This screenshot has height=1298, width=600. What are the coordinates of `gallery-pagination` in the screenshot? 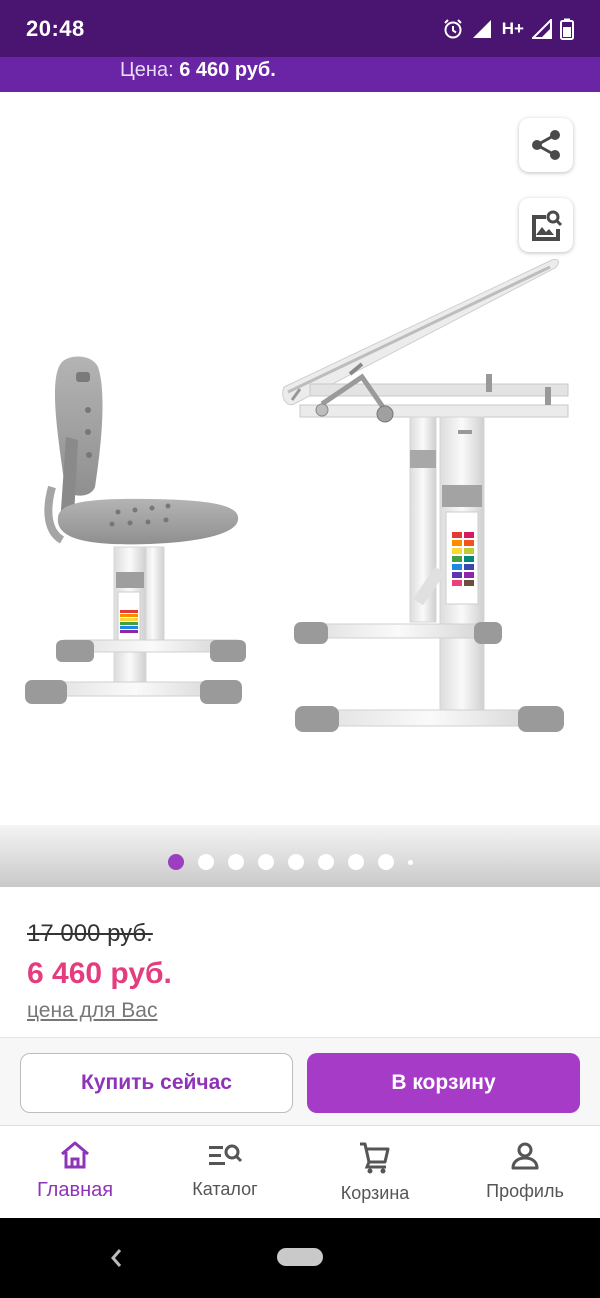 It's located at (300, 862).